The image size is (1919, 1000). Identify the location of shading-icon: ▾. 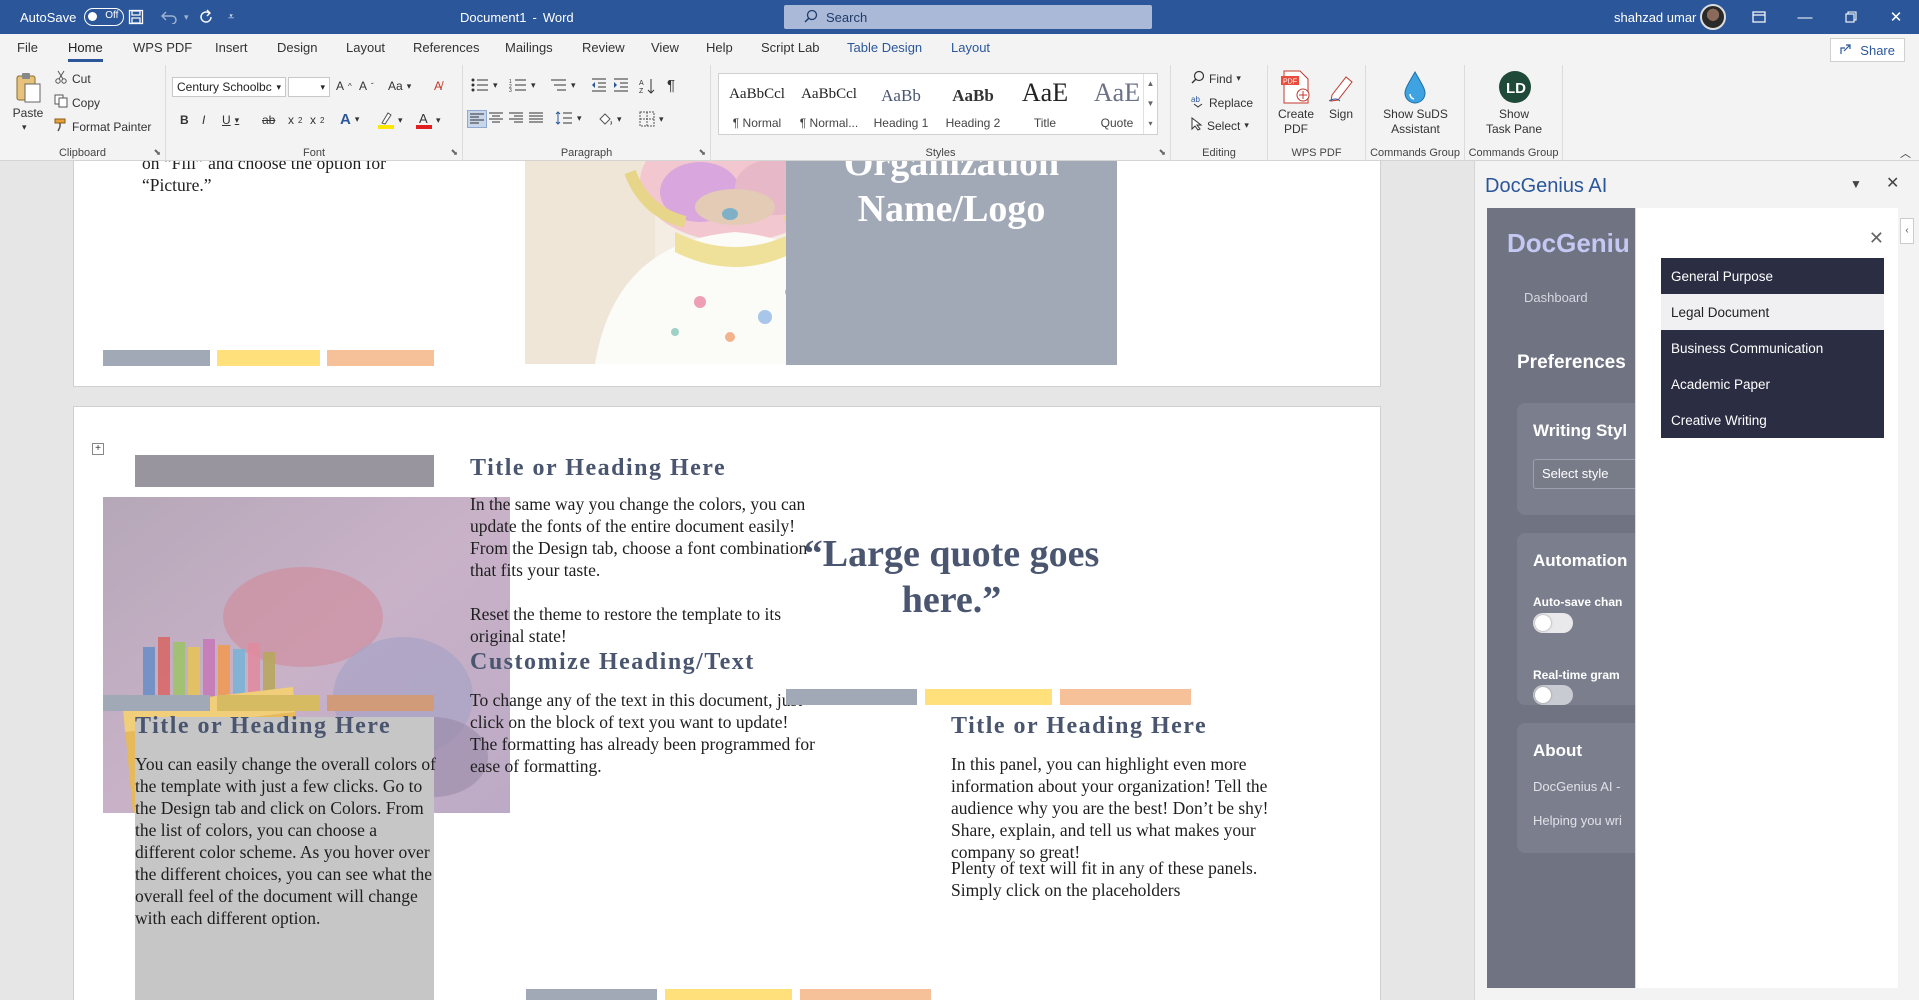
(609, 119).